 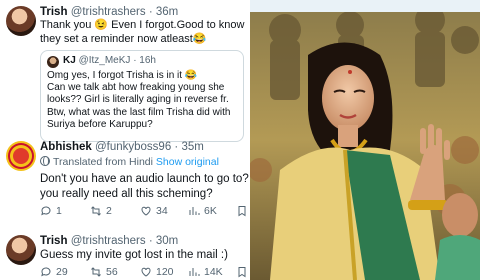 What do you see at coordinates (53, 241) in the screenshot?
I see `reply3-name: Trish` at bounding box center [53, 241].